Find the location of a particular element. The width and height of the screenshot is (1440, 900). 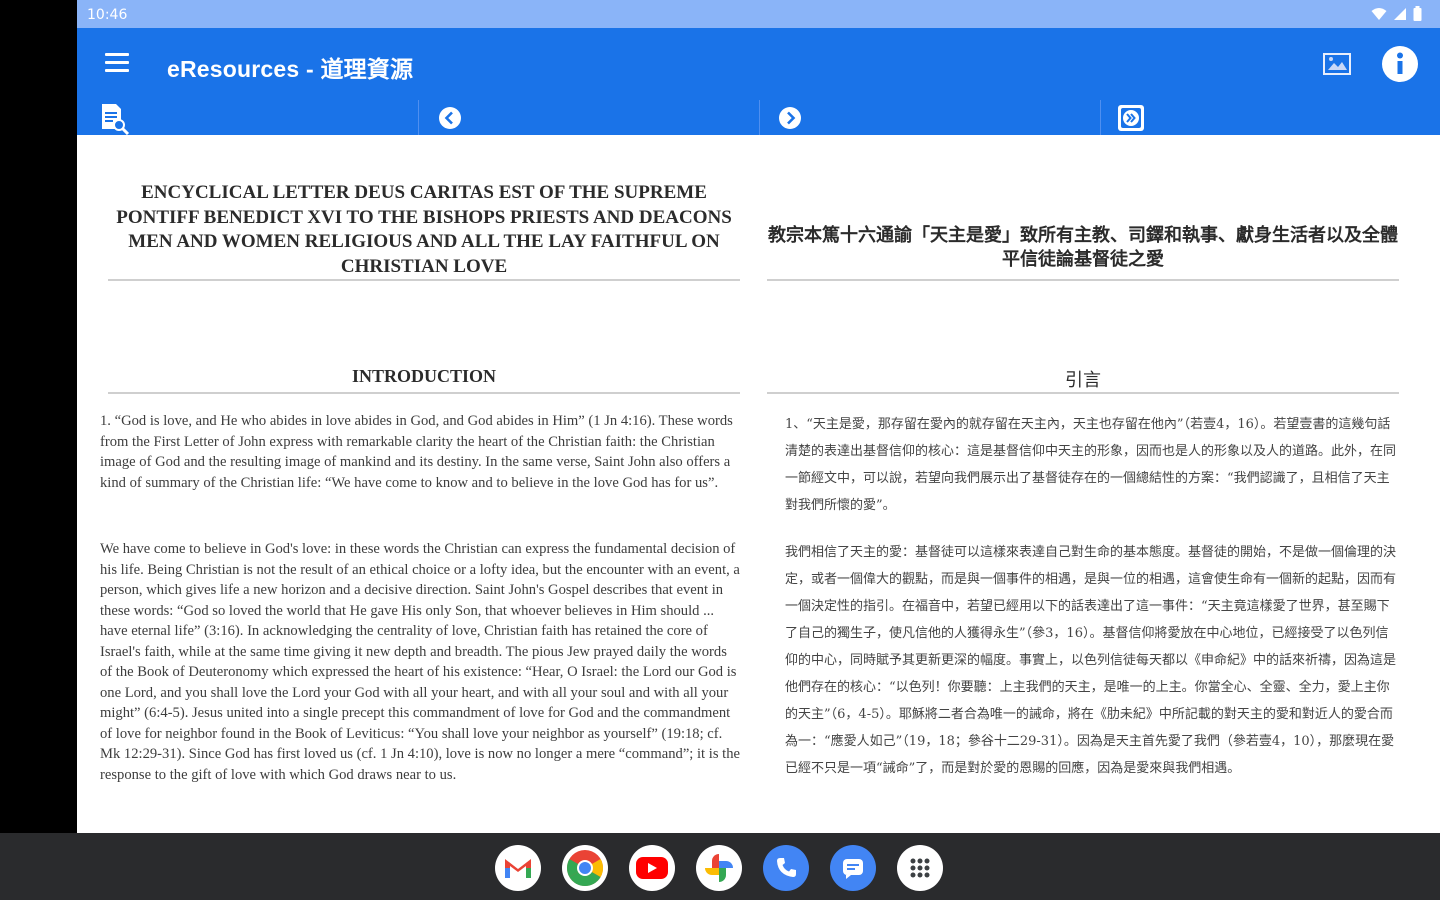

info-button is located at coordinates (1400, 64).